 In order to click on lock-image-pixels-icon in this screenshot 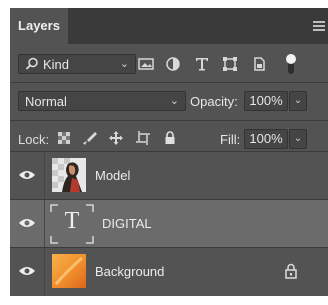, I will do `click(90, 138)`.